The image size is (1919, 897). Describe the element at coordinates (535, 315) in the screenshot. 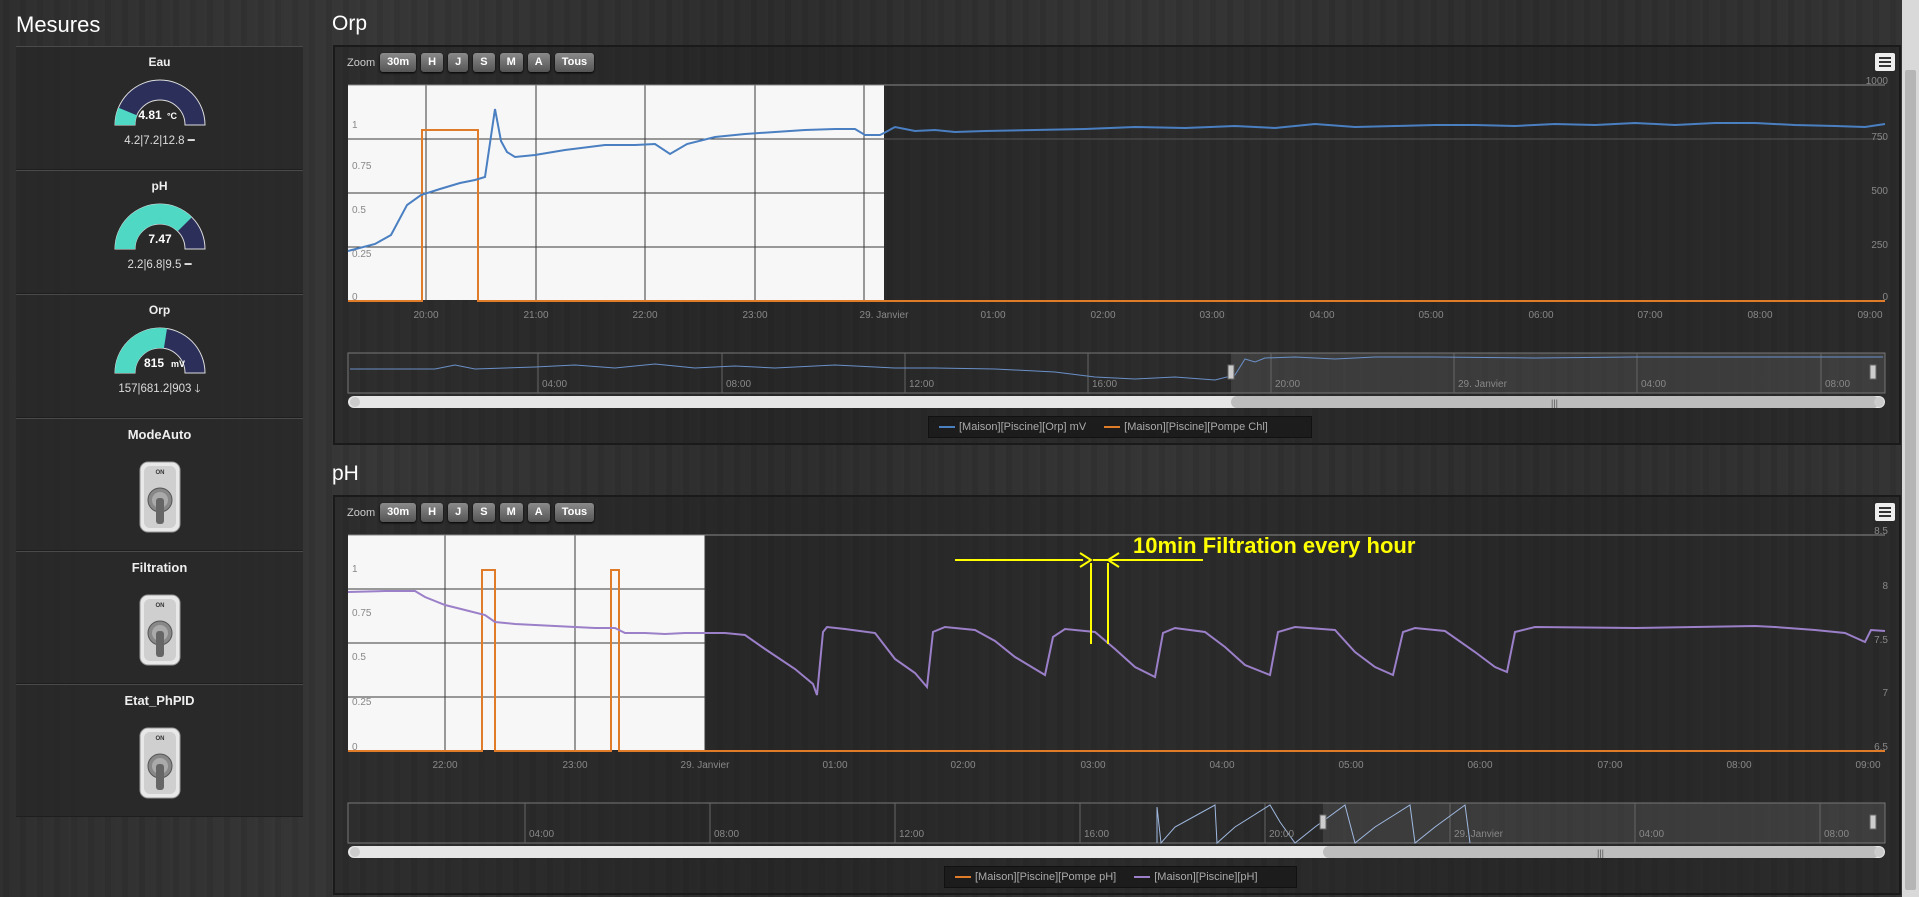

I see `x-tick: 21:00` at that location.